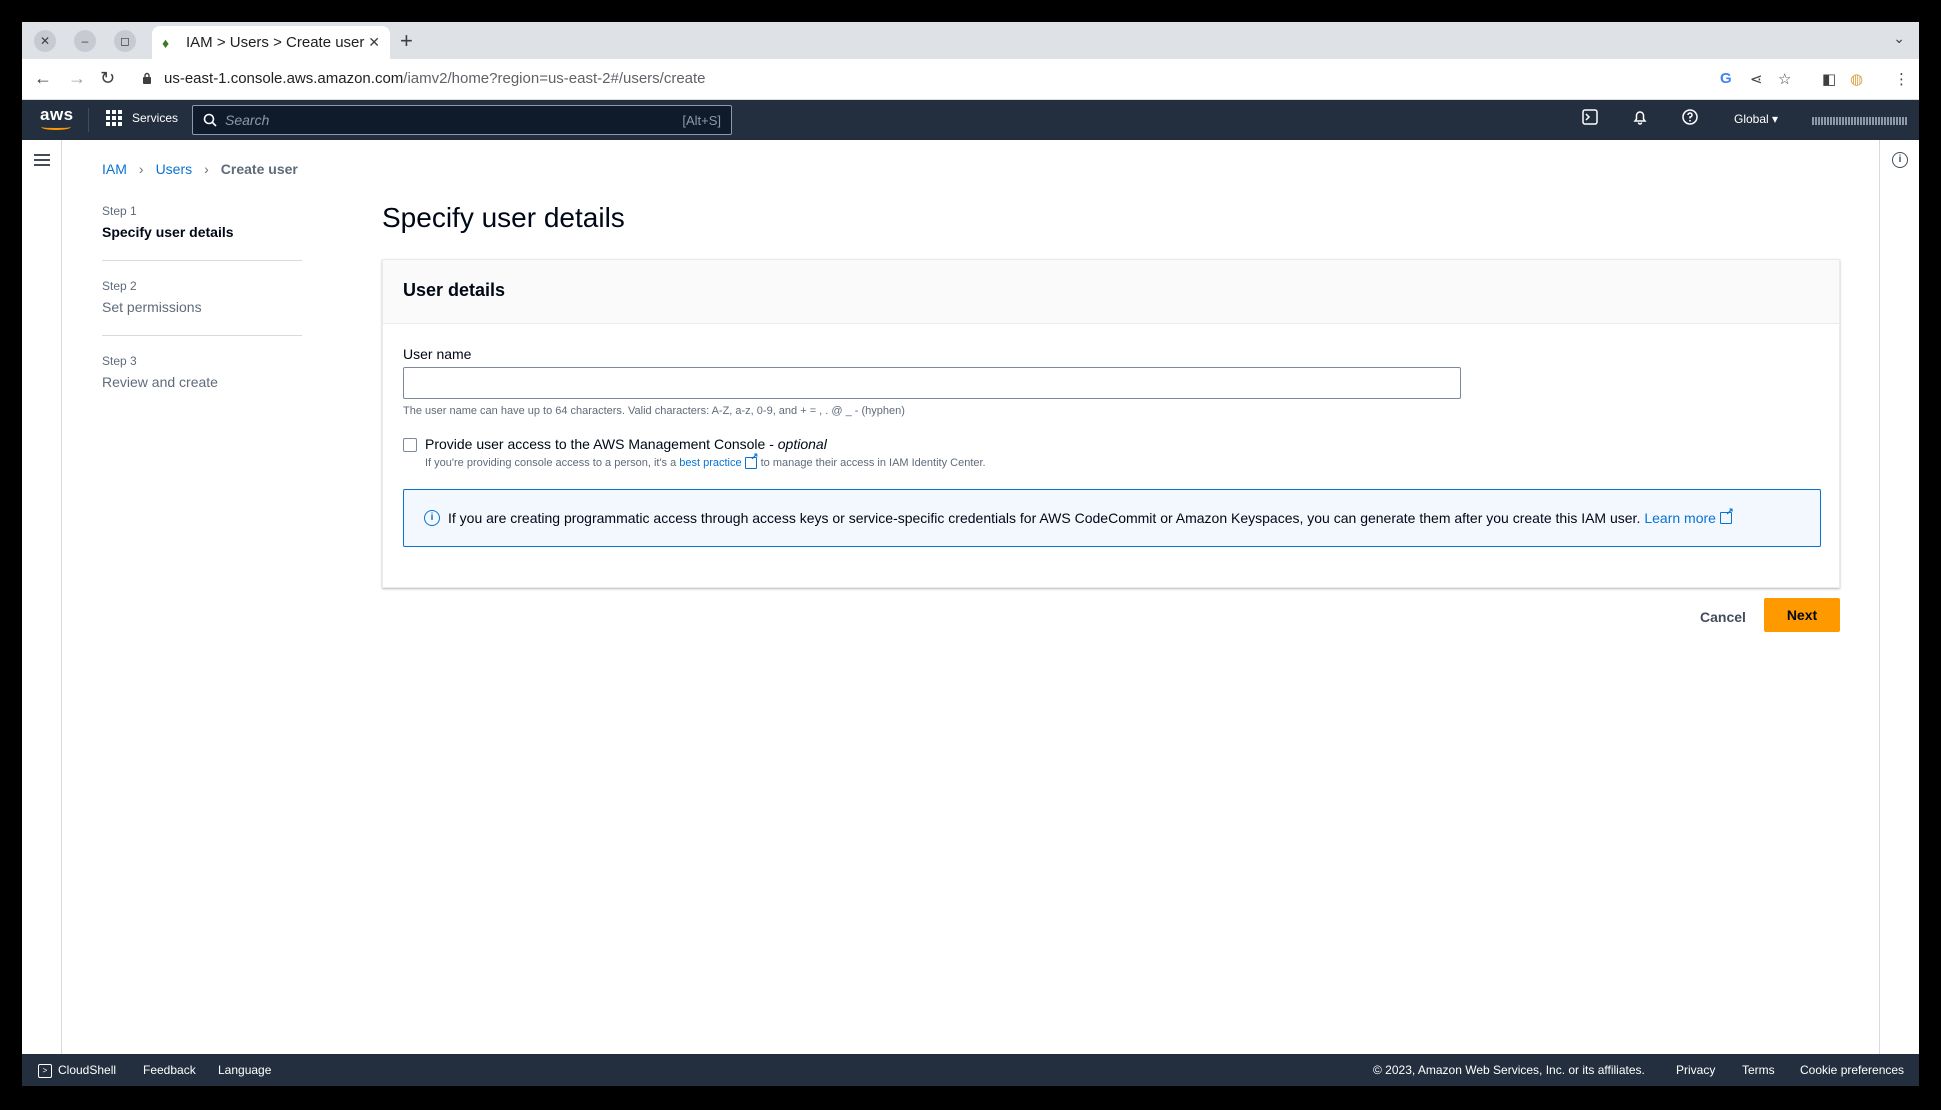 This screenshot has height=1110, width=1941. What do you see at coordinates (77, 78) in the screenshot?
I see `forward-icon: →` at bounding box center [77, 78].